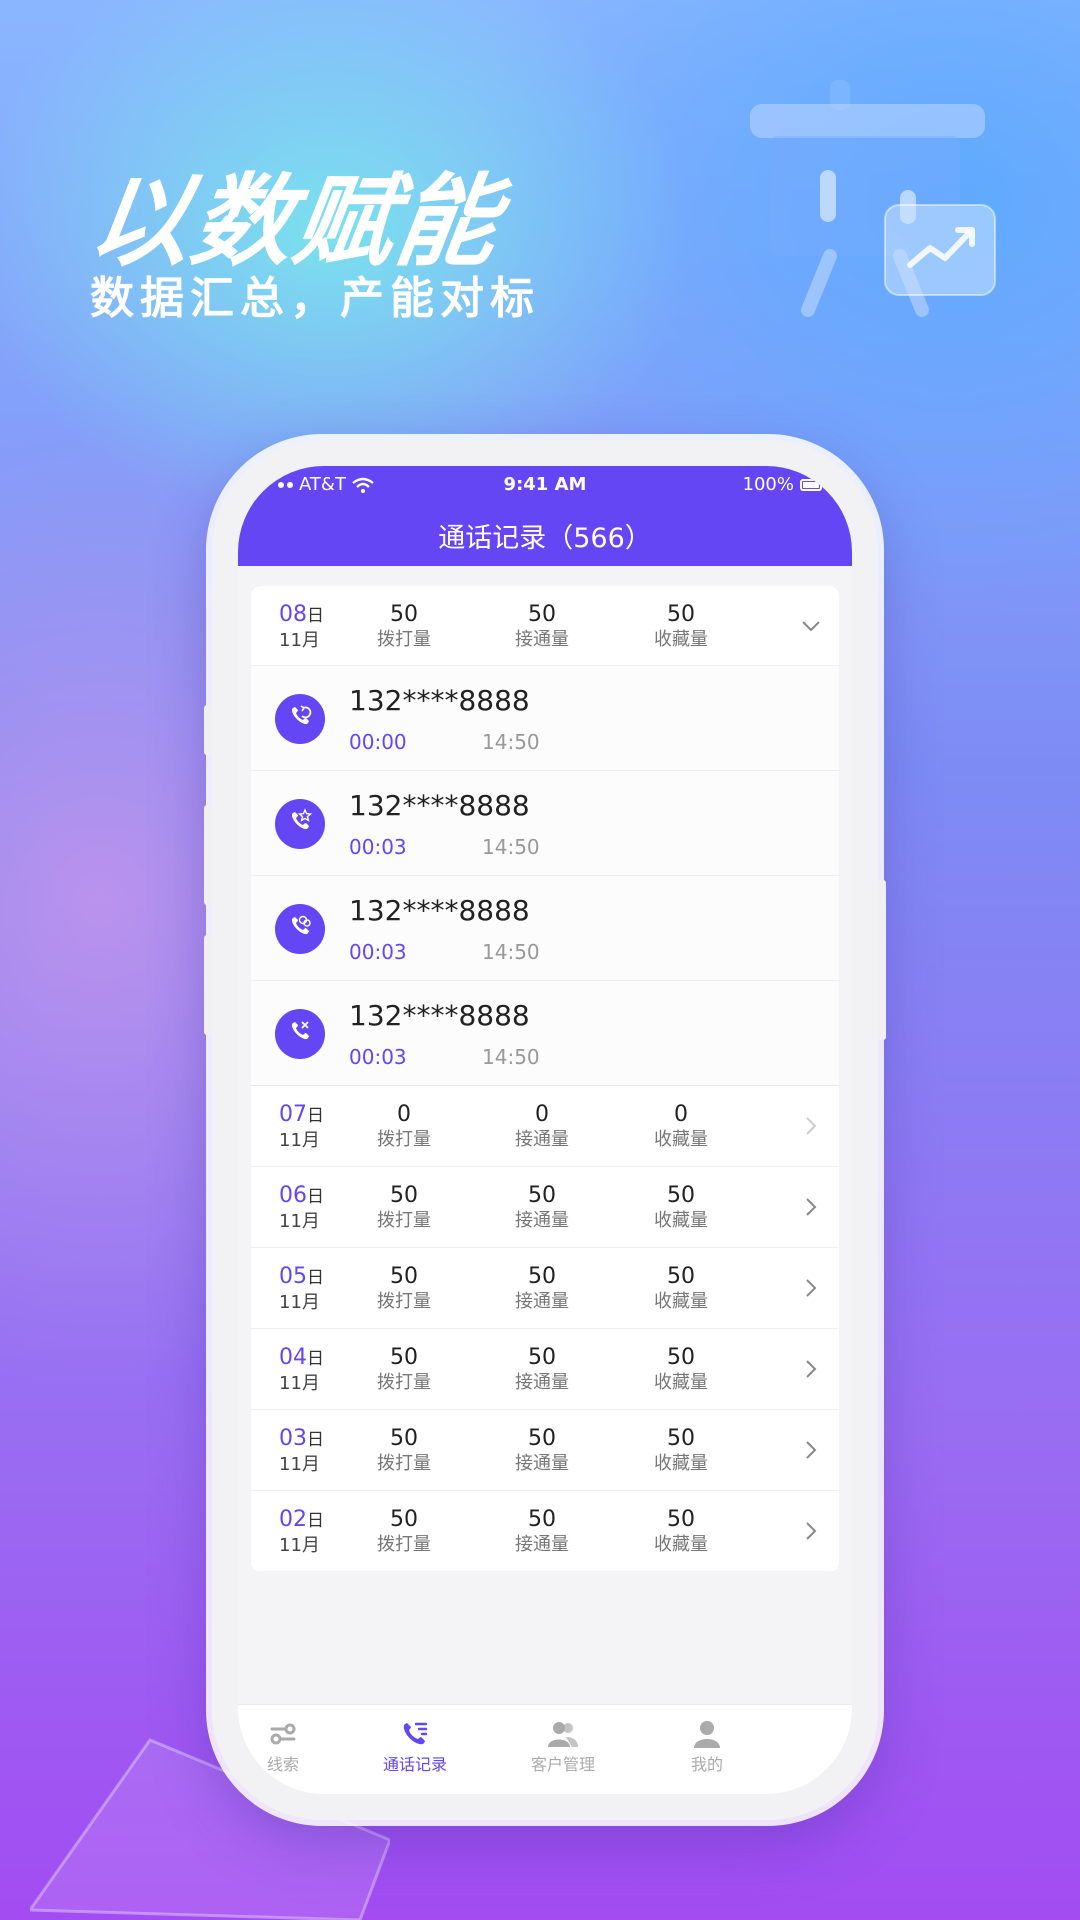 Image resolution: width=1080 pixels, height=1920 pixels. What do you see at coordinates (563, 1734) in the screenshot?
I see `customers-icon` at bounding box center [563, 1734].